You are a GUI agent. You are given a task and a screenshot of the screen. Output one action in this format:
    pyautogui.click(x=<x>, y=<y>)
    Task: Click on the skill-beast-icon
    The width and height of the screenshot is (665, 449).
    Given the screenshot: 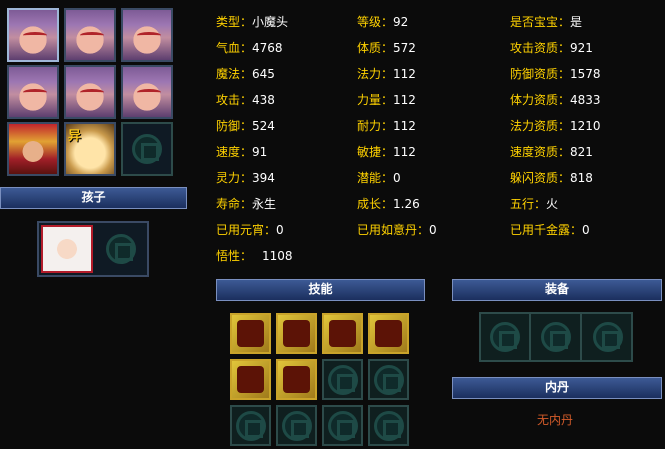 What is the action you would take?
    pyautogui.click(x=296, y=333)
    